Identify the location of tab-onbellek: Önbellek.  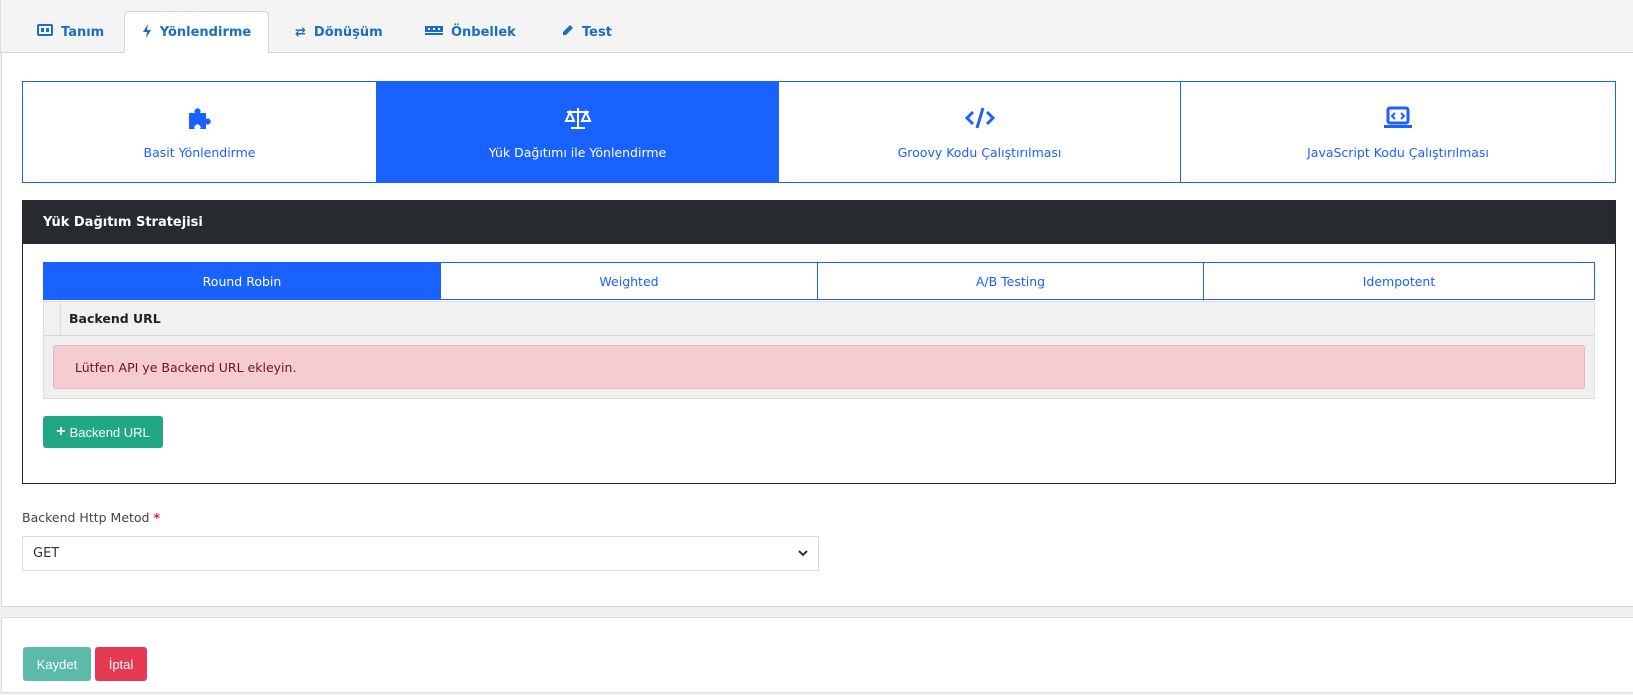
(470, 32).